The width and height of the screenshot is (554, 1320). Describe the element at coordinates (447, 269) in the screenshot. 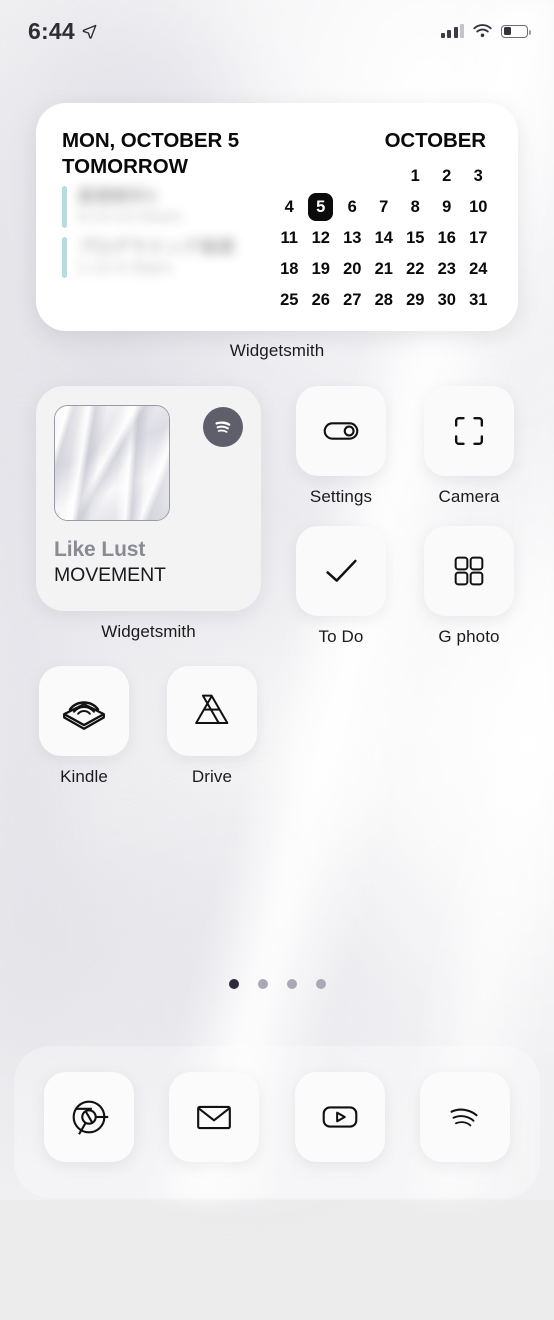

I see `calendar-day: 23` at that location.